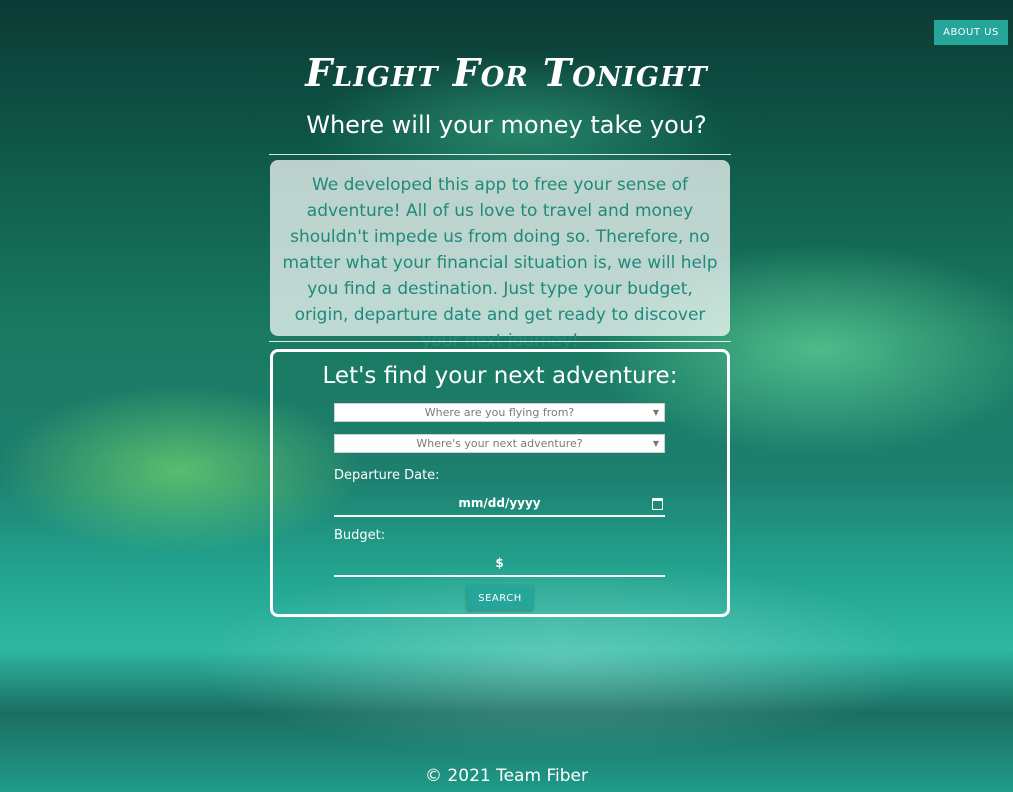 The width and height of the screenshot is (1013, 792). I want to click on departure-date-value: mm/dd/yyyy, so click(499, 503).